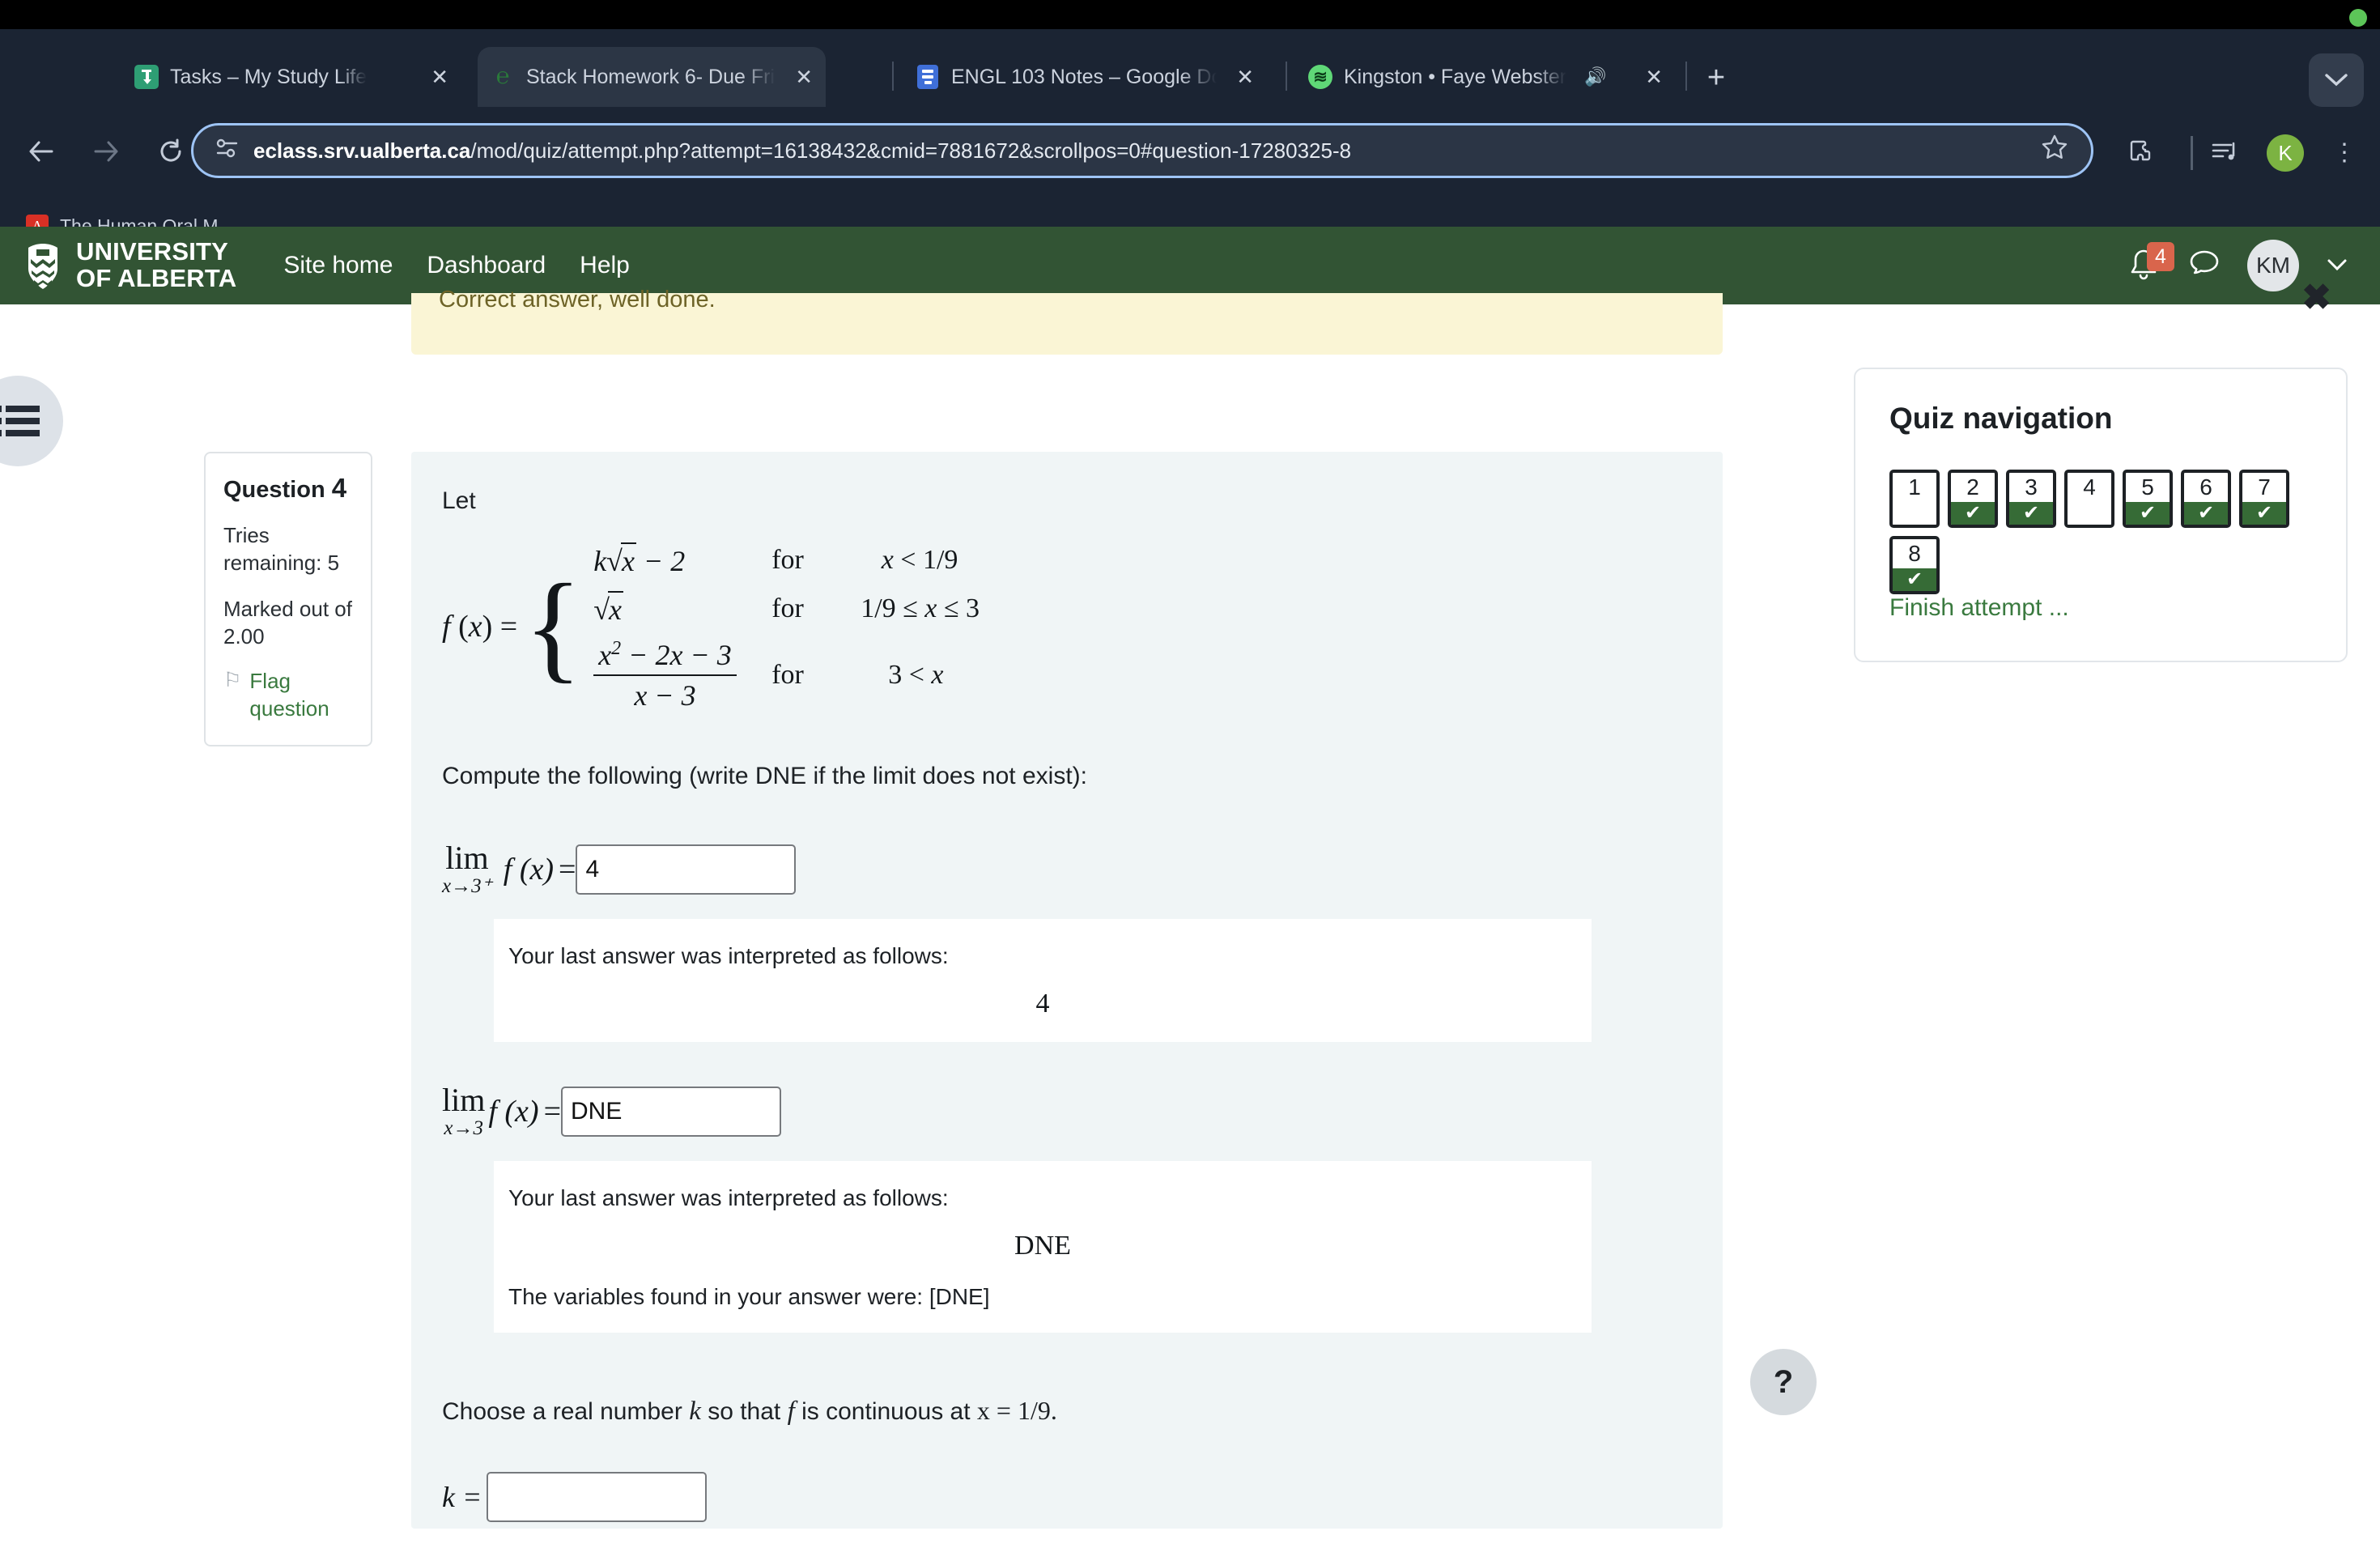 This screenshot has width=2380, height=1548. I want to click on choose-k-text-2: so that, so click(745, 1412).